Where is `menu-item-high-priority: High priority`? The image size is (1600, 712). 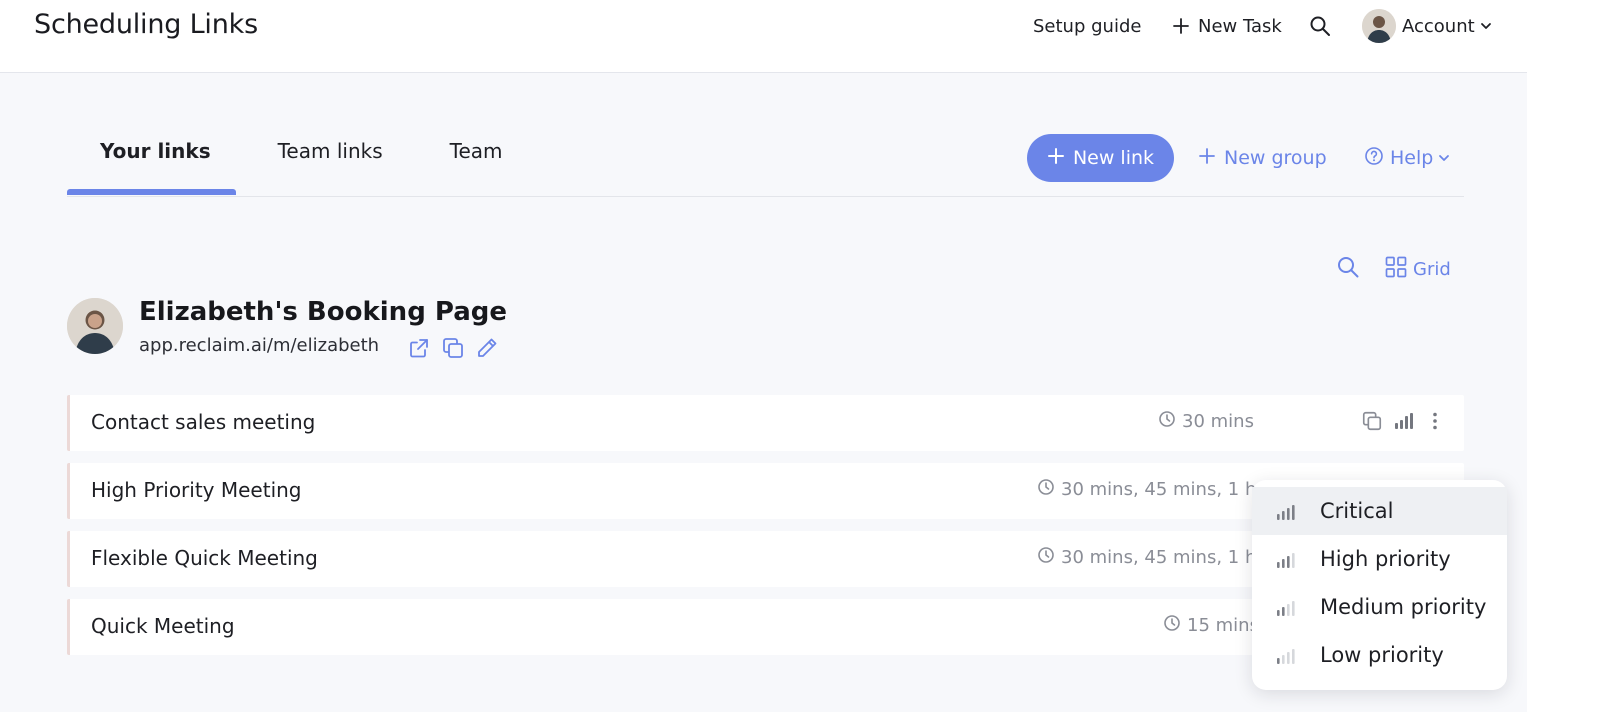 menu-item-high-priority: High priority is located at coordinates (1379, 559).